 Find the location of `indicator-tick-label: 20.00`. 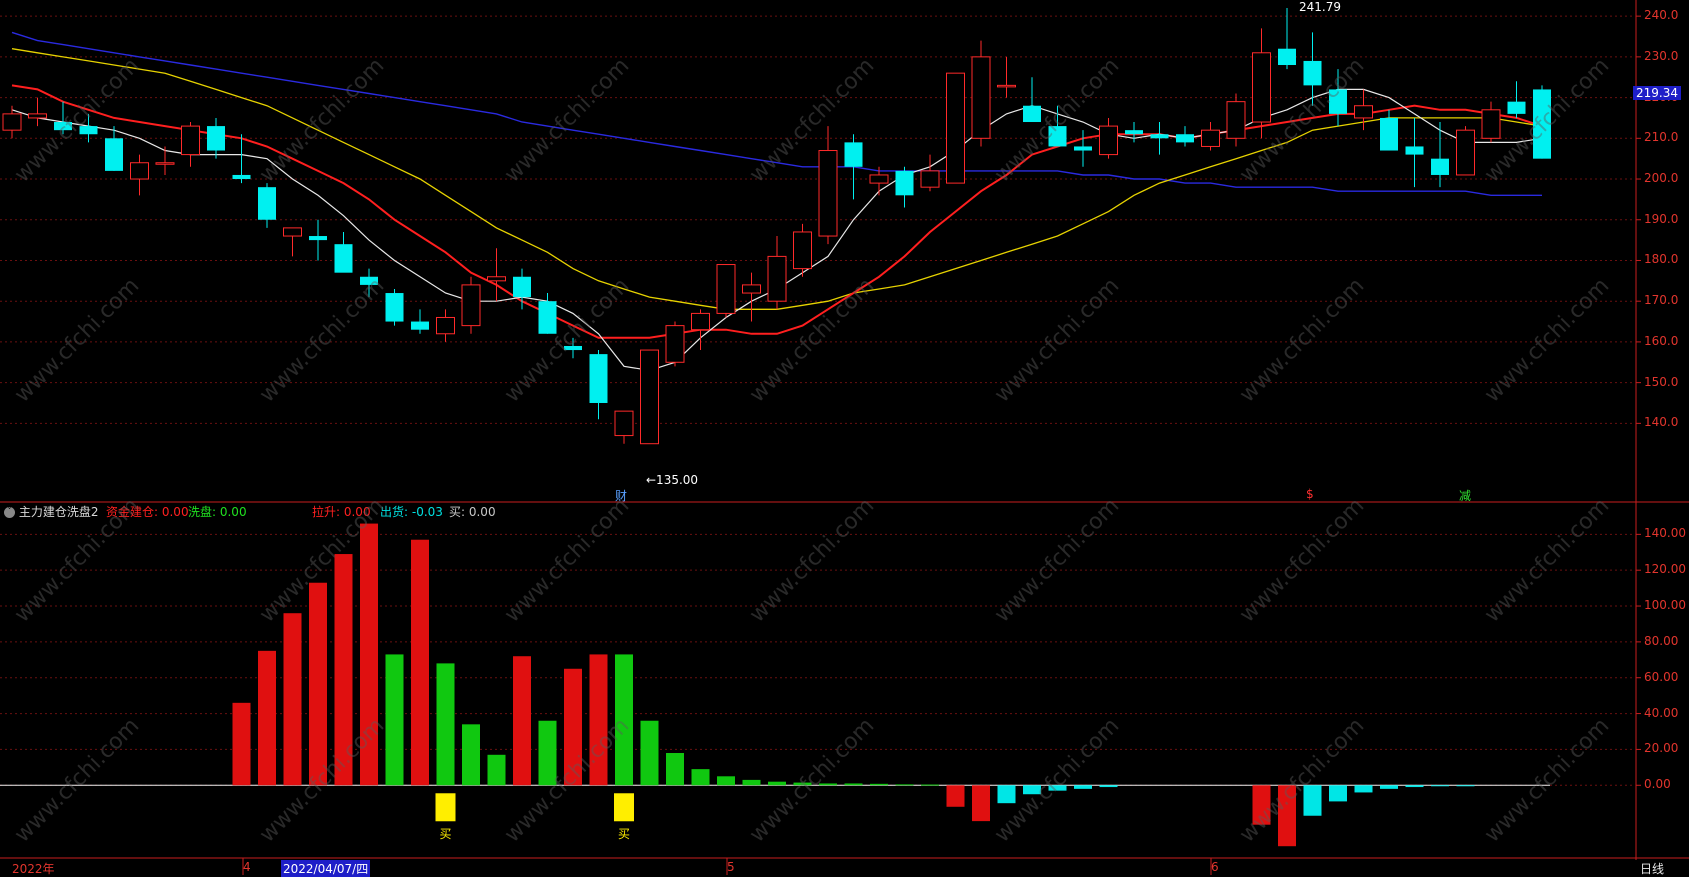

indicator-tick-label: 20.00 is located at coordinates (1661, 748).